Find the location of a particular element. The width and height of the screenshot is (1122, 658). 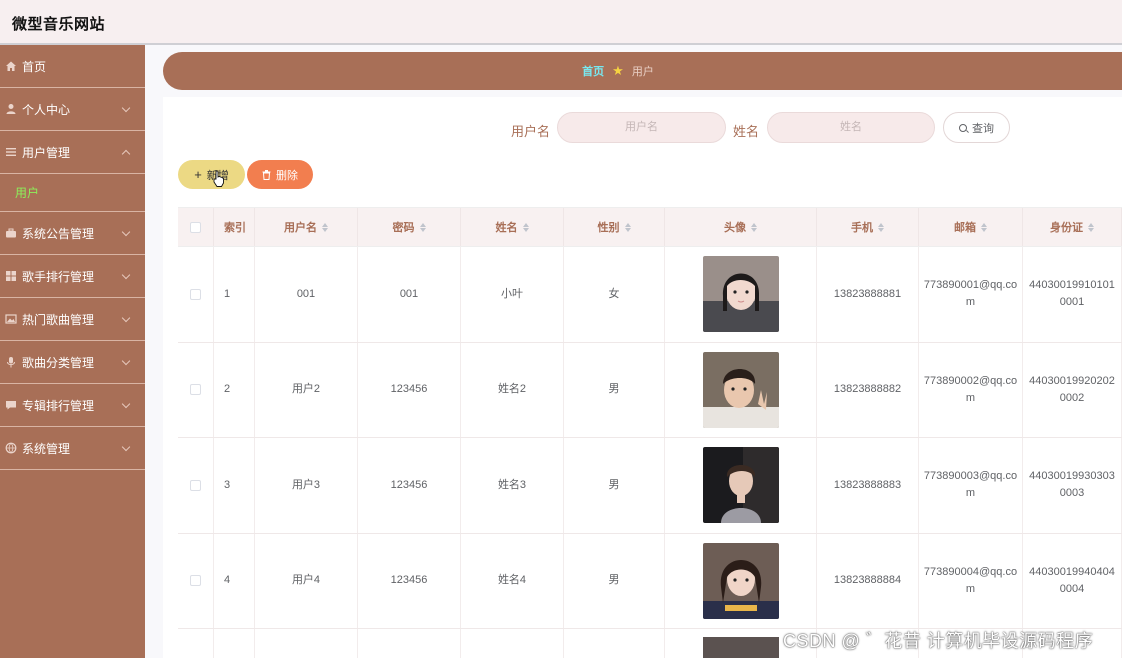

breadcrumb: 首页 ★ 用户 is located at coordinates (642, 71).